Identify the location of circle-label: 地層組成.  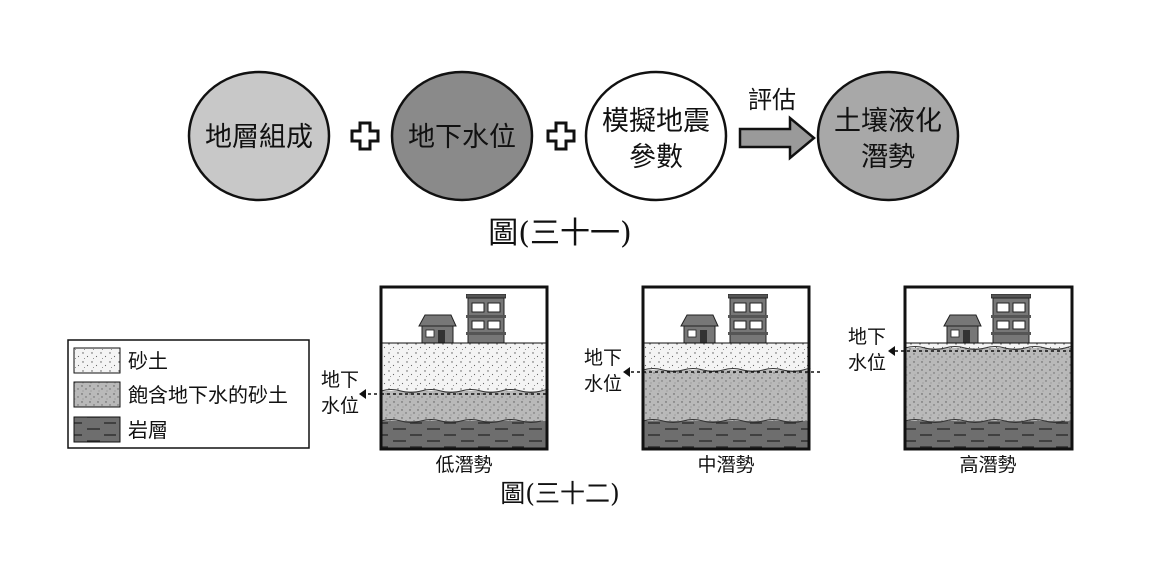
(259, 137).